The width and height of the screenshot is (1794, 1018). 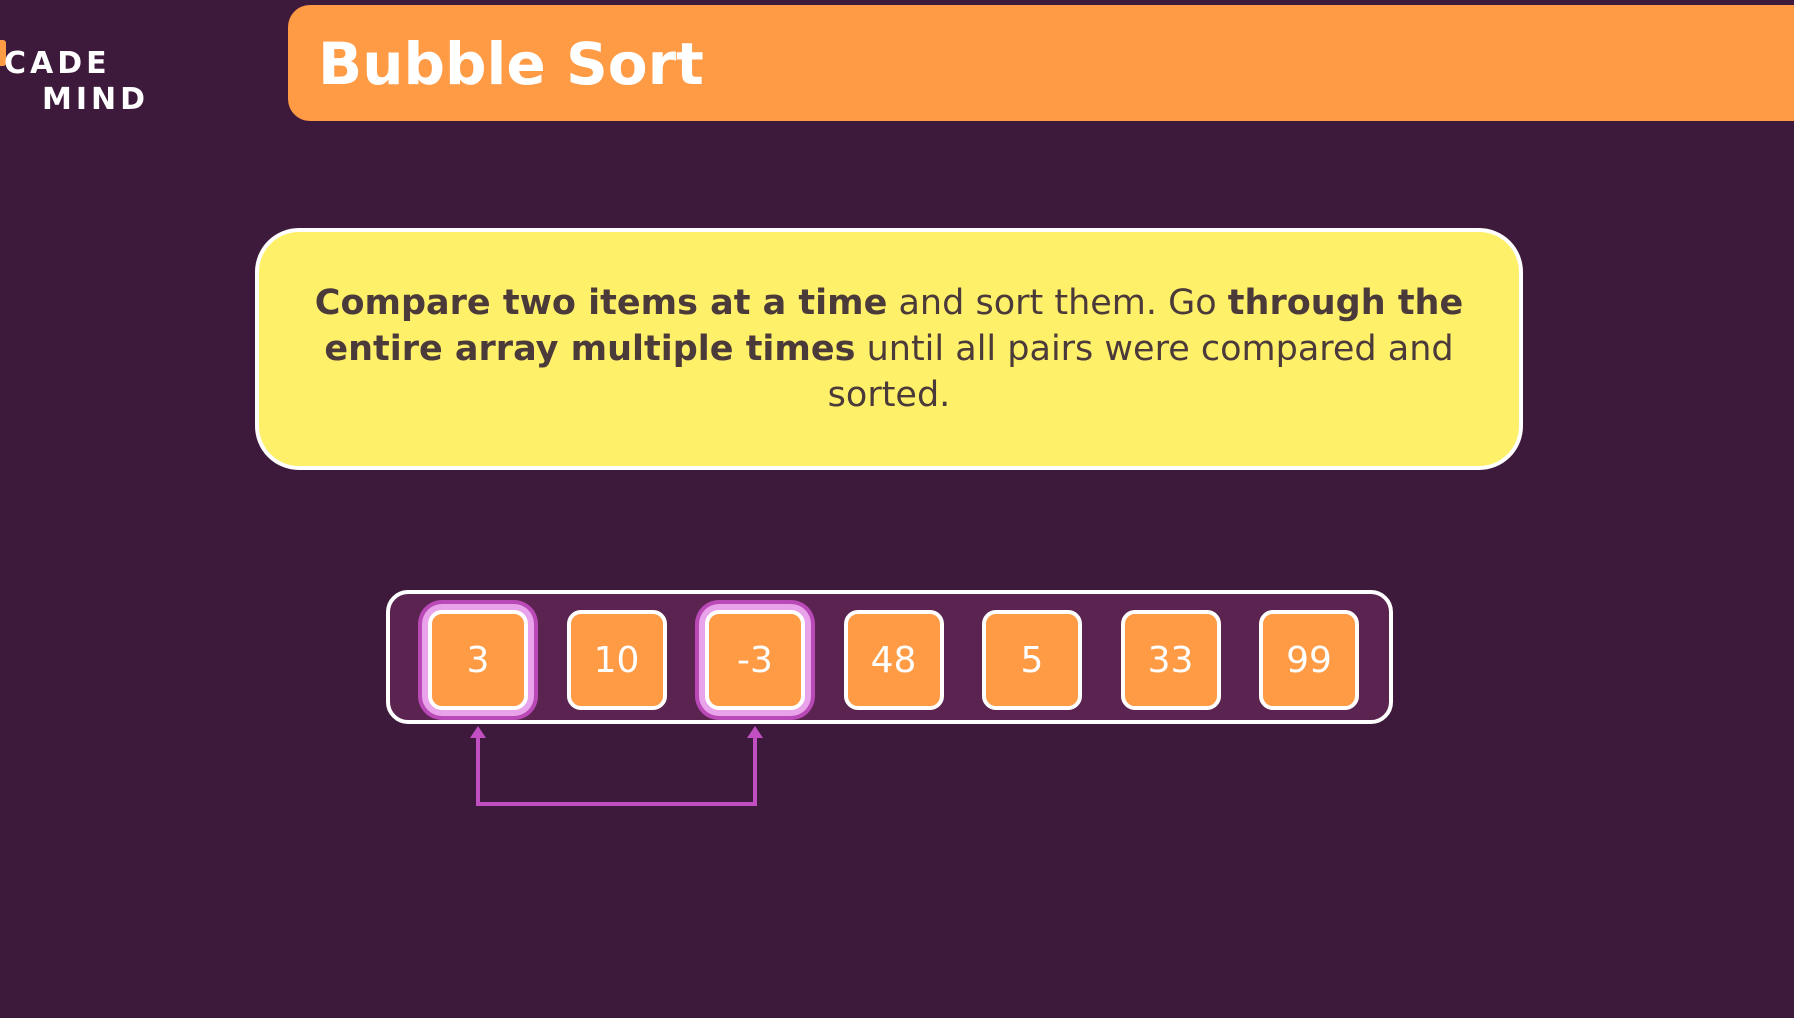 I want to click on comparison-bracket, so click(x=616, y=771).